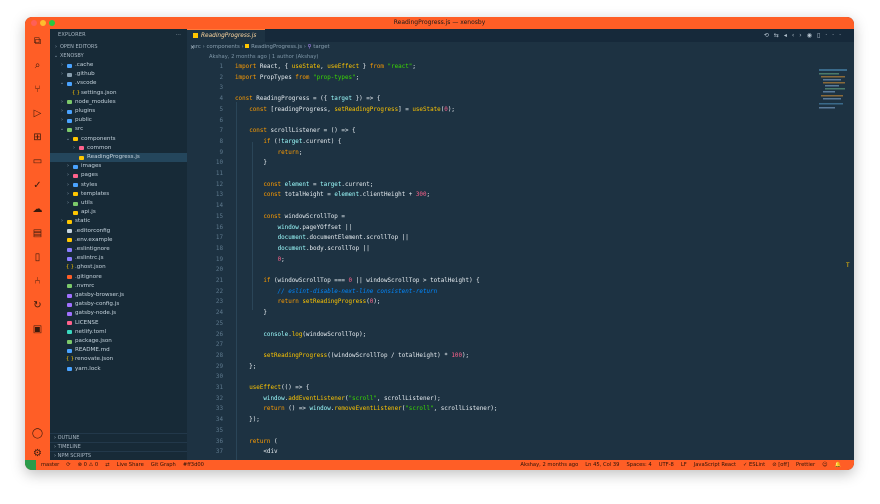 The image size is (880, 504). What do you see at coordinates (272, 388) in the screenshot?
I see `code-line: useEffect(() => {` at bounding box center [272, 388].